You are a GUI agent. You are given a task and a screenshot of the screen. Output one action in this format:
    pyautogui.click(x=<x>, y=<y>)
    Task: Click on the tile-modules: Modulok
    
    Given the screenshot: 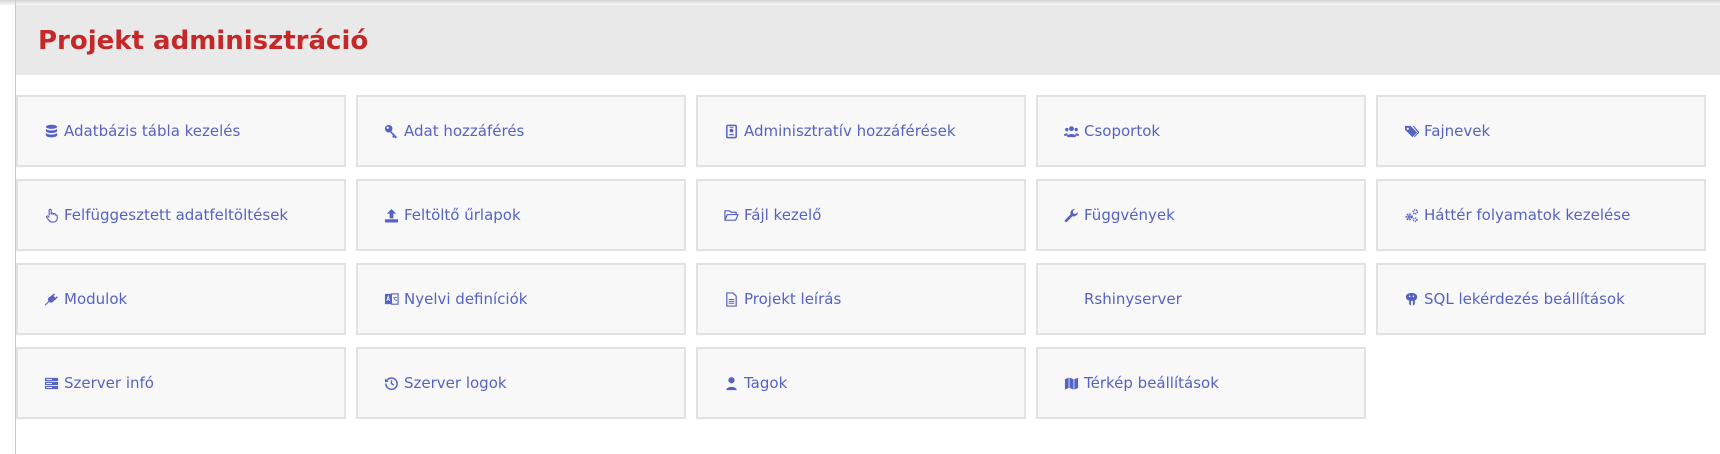 What is the action you would take?
    pyautogui.click(x=181, y=299)
    